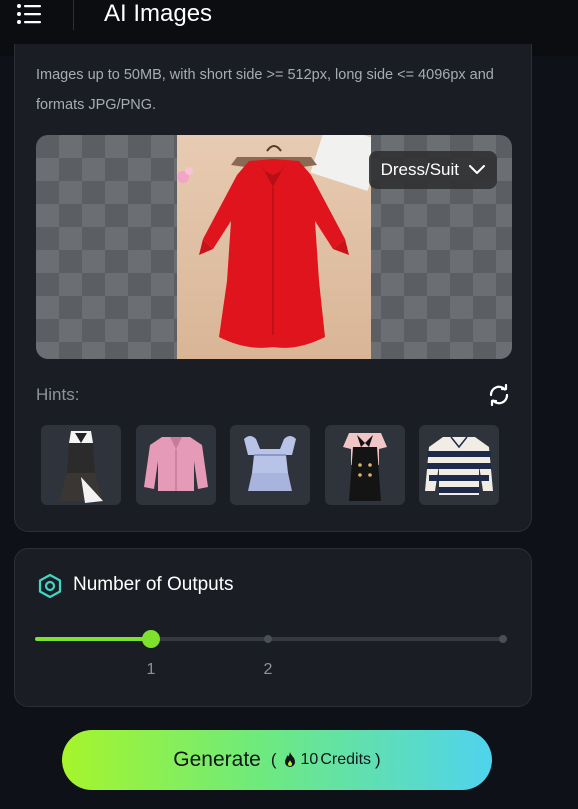 The width and height of the screenshot is (578, 809). Describe the element at coordinates (263, 246) in the screenshot. I see `red-dress-illustration` at that location.